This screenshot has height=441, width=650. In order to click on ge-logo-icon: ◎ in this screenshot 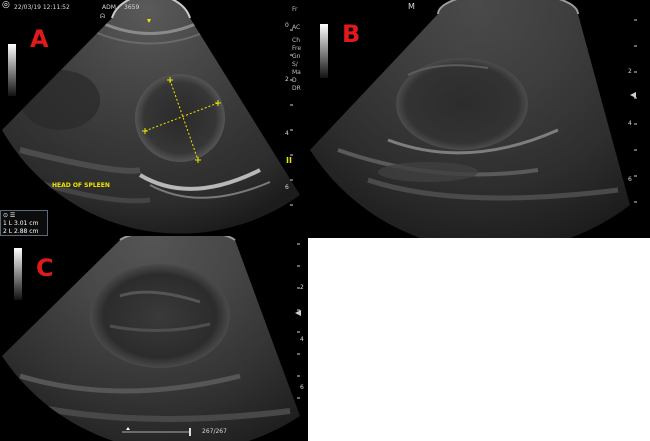, I will do `click(6, 5)`.